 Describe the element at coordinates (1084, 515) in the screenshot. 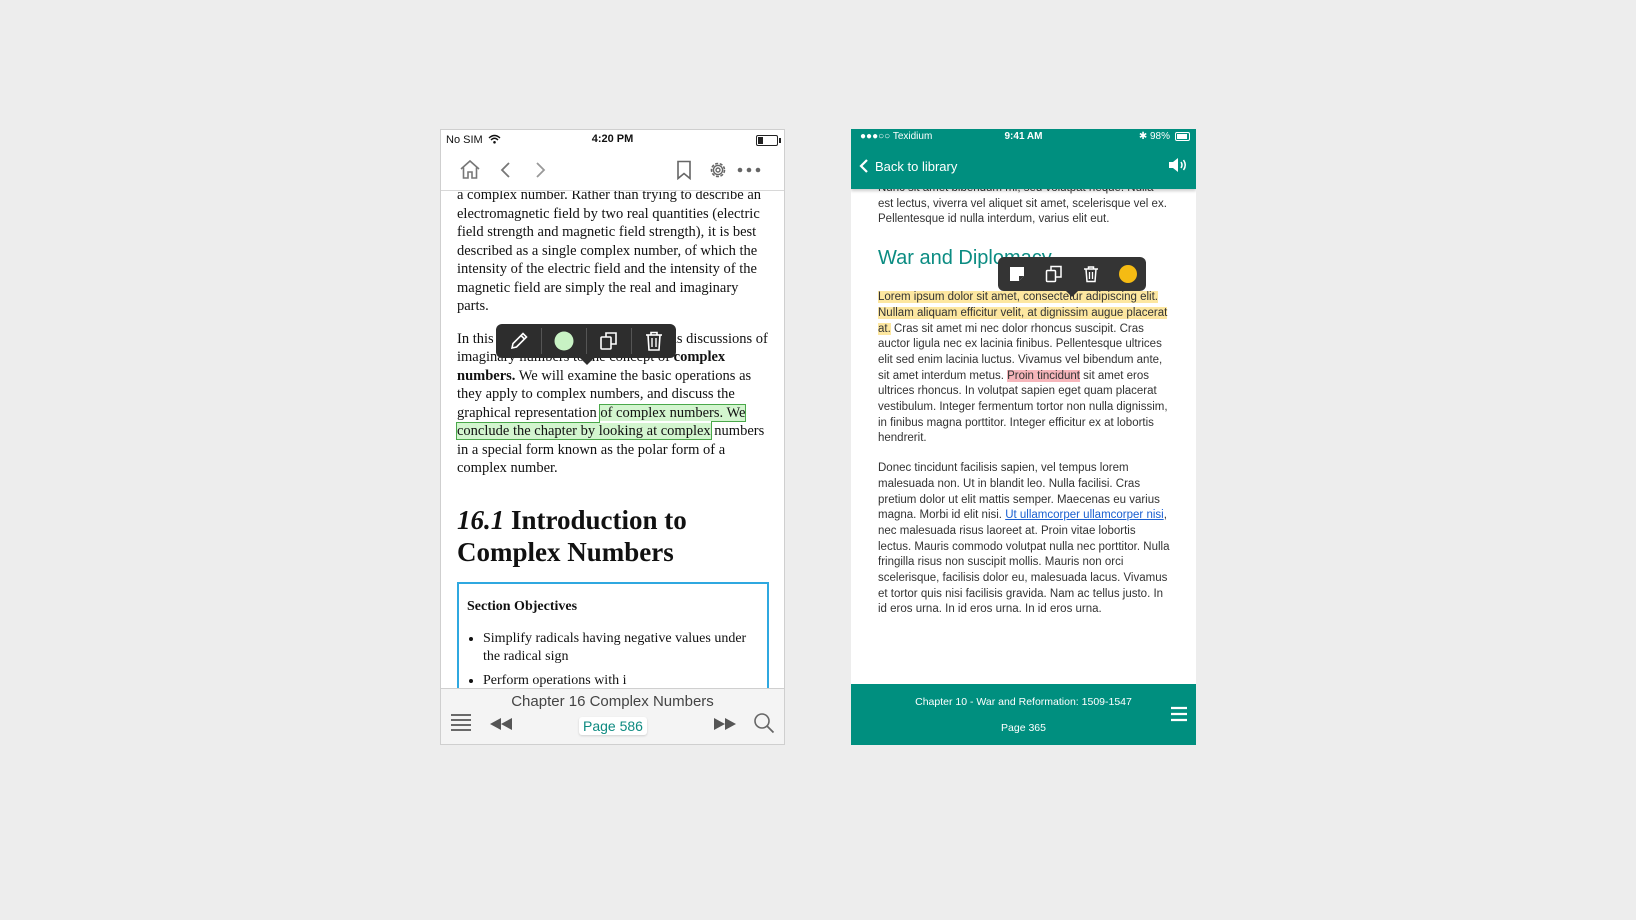

I see `inline-link: Ut ullamcorper ullamcorper nisi` at that location.